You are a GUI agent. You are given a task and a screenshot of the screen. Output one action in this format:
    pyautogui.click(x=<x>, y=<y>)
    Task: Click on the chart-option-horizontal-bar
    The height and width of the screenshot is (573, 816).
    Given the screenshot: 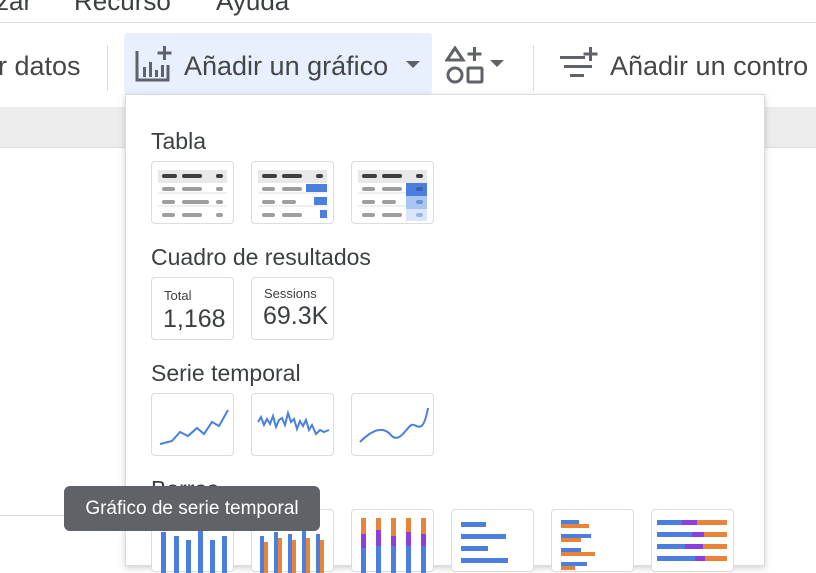 What is the action you would take?
    pyautogui.click(x=492, y=540)
    